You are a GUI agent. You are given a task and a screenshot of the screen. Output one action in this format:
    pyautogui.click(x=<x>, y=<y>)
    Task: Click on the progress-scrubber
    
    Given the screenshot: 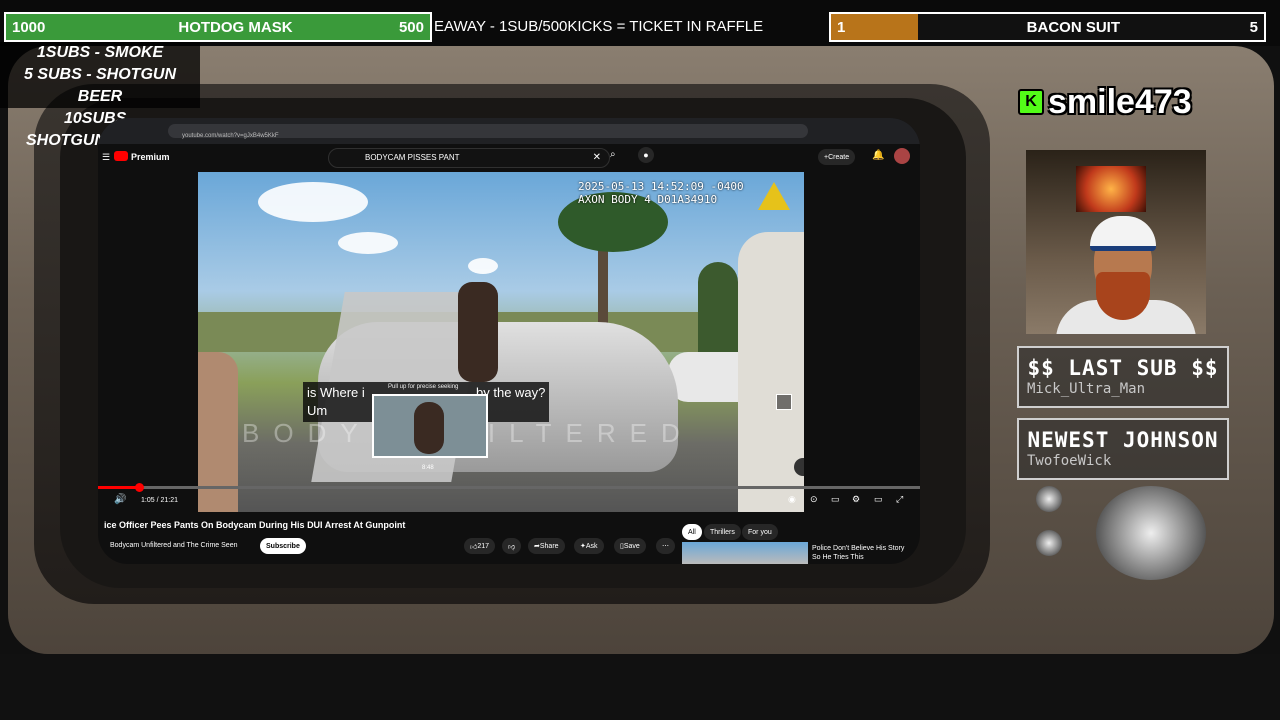 What is the action you would take?
    pyautogui.click(x=140, y=487)
    